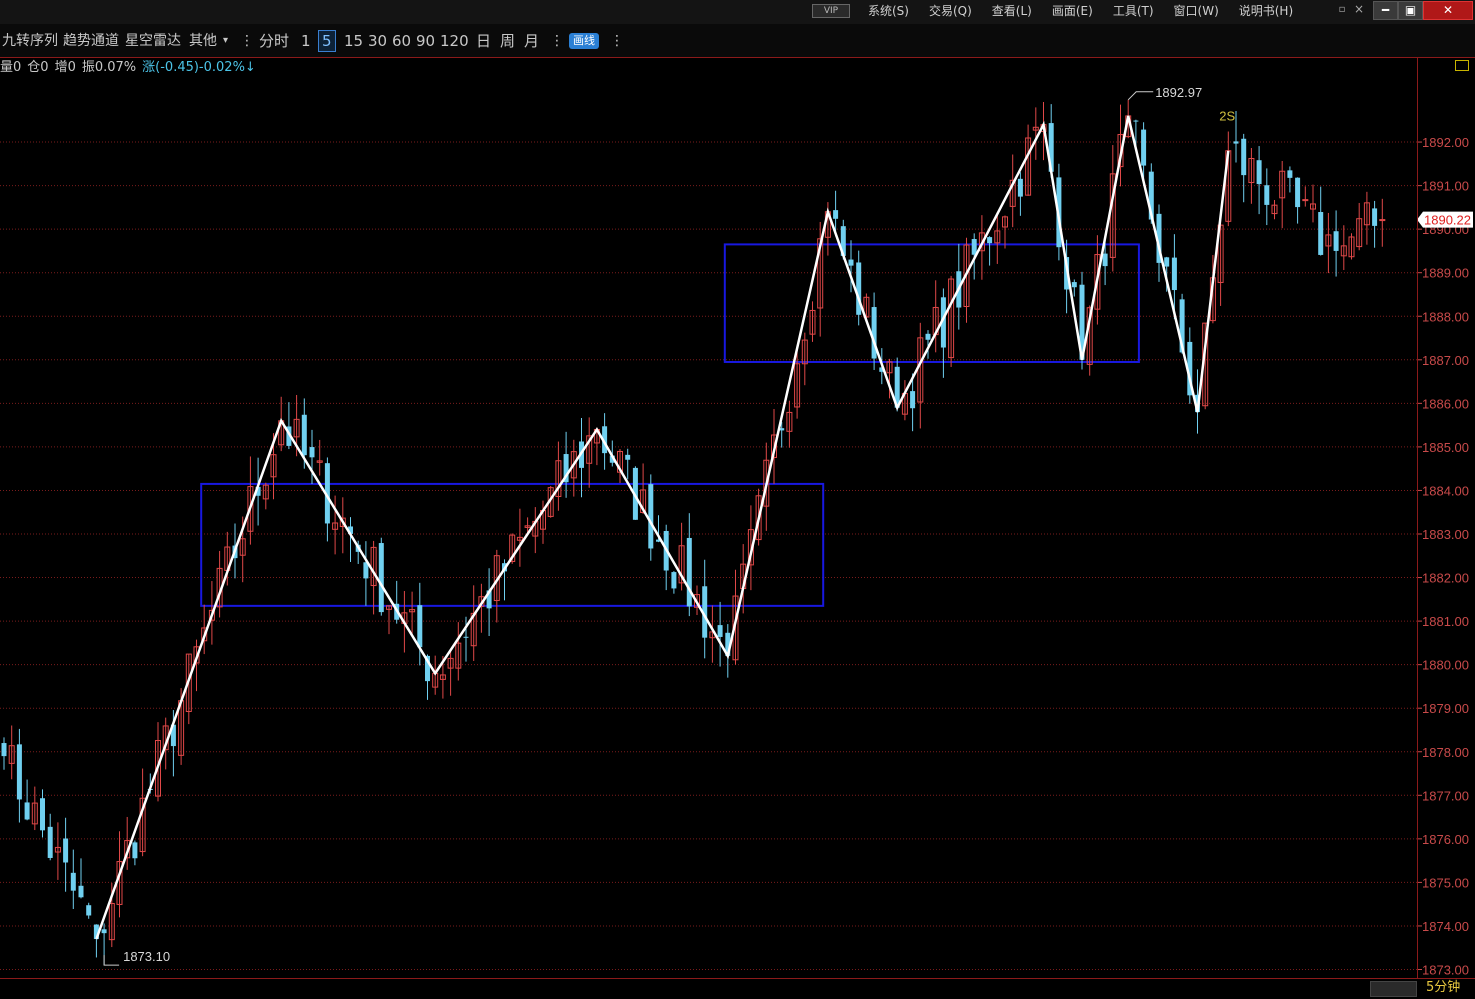  Describe the element at coordinates (831, 11) in the screenshot. I see `vip-badge: VIP` at that location.